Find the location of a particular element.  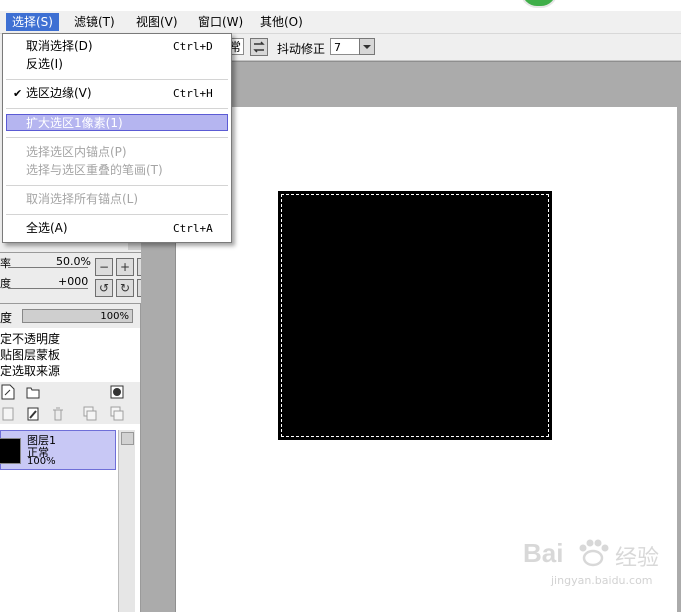

zoom-label: 率 is located at coordinates (5, 263).